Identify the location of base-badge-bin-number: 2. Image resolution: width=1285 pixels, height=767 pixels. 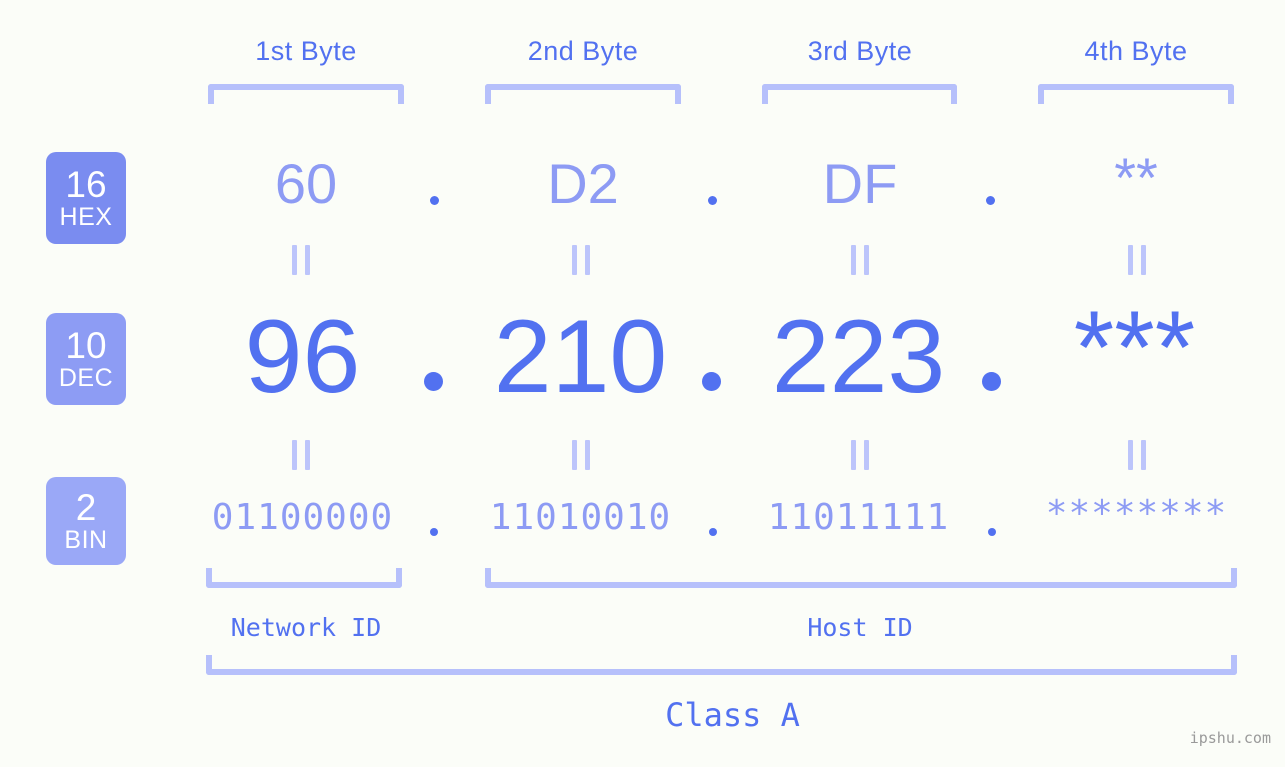
(86, 507).